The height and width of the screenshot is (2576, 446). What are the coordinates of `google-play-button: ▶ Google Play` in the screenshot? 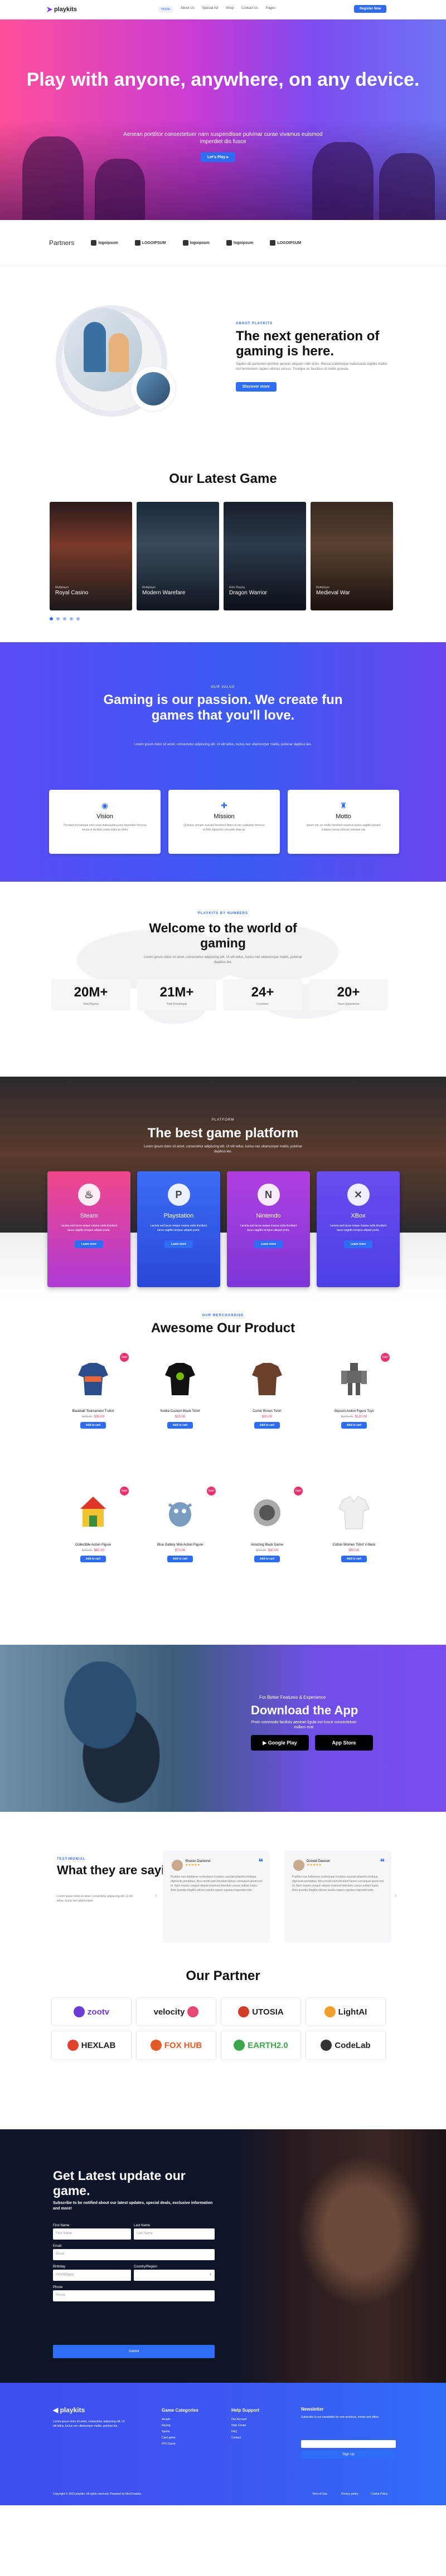 It's located at (280, 1743).